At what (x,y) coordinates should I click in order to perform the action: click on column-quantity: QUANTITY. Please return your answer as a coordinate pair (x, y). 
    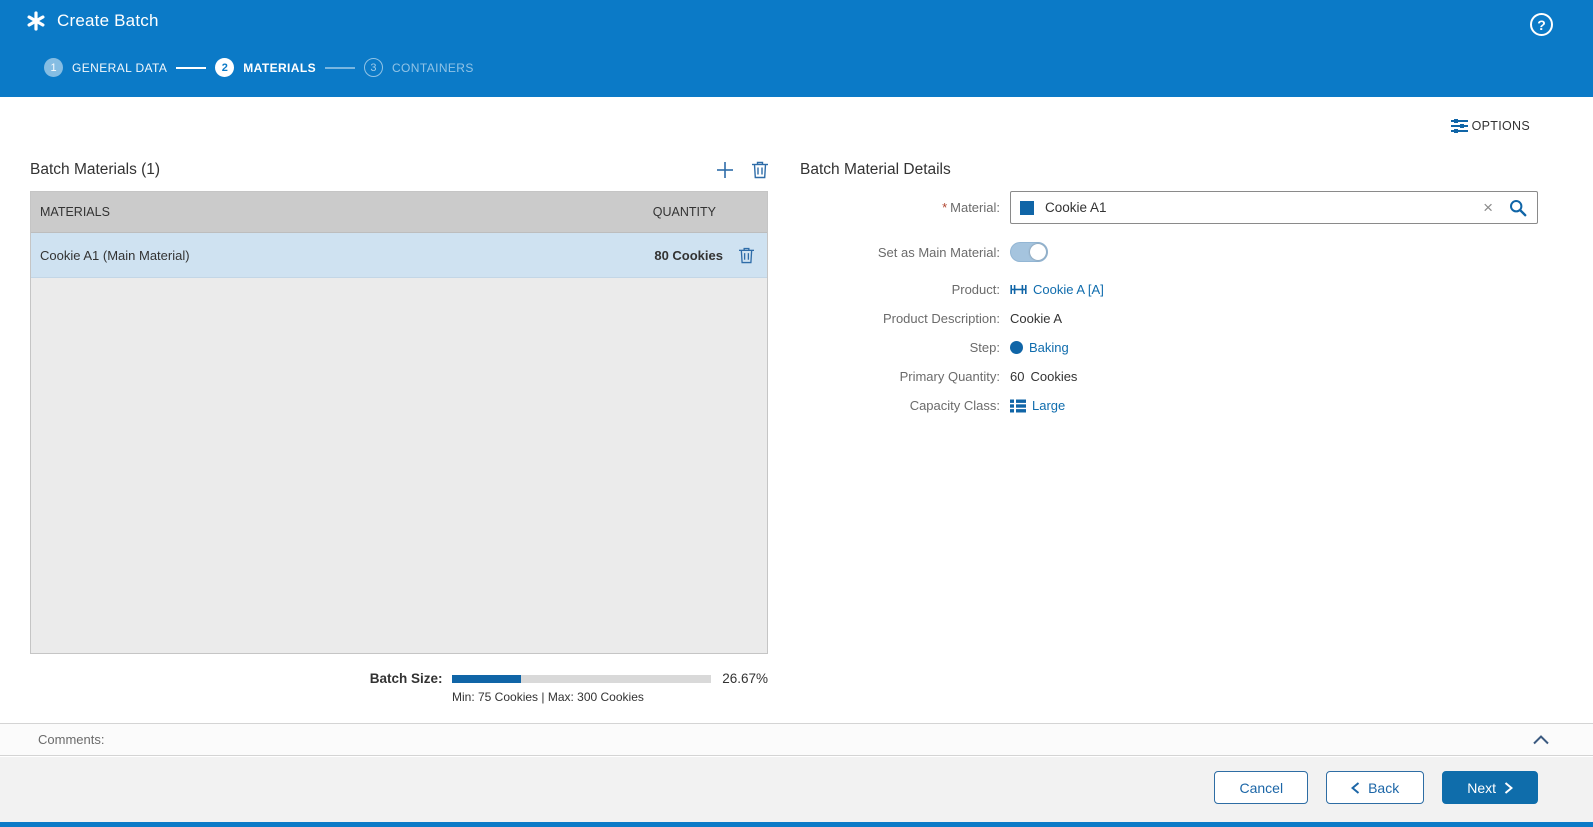
    Looking at the image, I should click on (684, 212).